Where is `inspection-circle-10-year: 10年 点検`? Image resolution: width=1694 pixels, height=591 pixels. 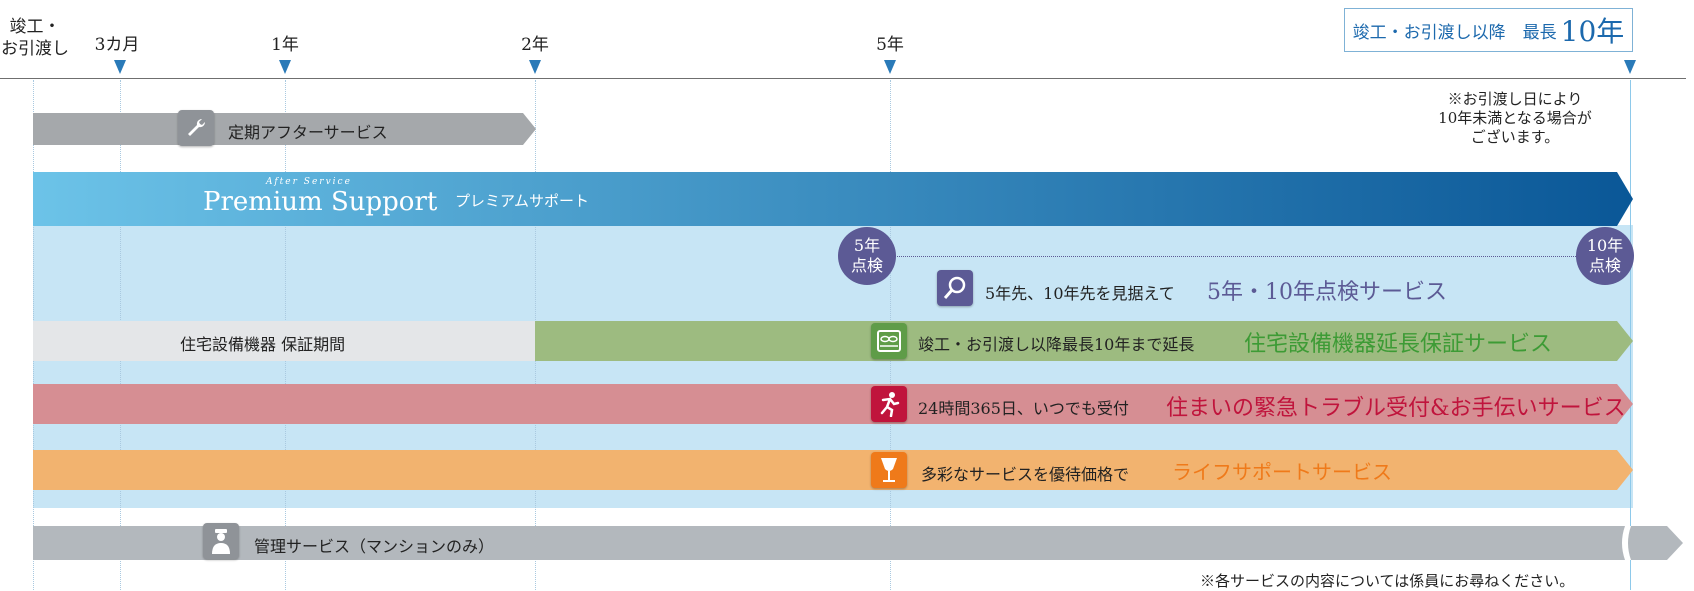 inspection-circle-10-year: 10年 点検 is located at coordinates (1605, 256).